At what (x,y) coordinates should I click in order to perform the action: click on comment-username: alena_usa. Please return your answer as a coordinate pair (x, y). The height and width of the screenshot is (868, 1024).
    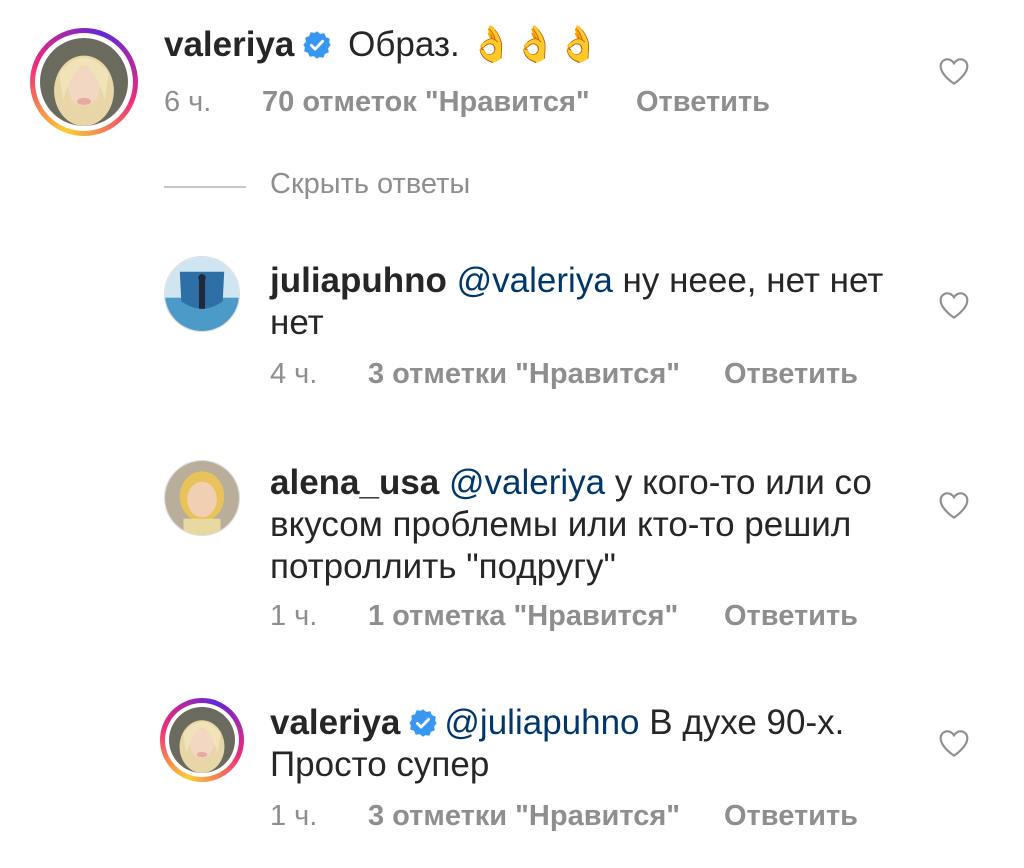
    Looking at the image, I should click on (354, 482).